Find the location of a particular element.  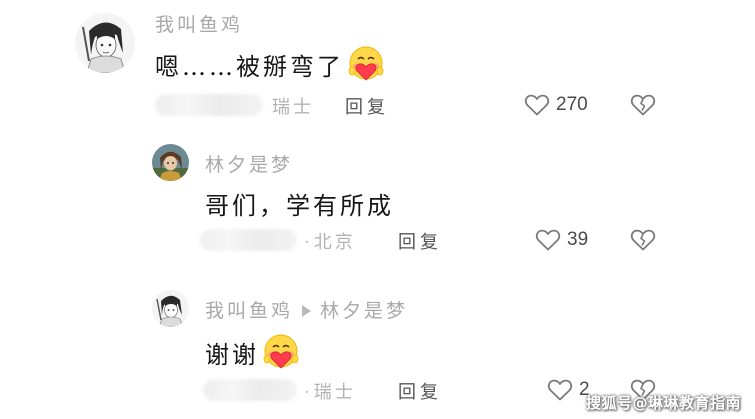

watermark: 搜狐号@琳琳教育指南 is located at coordinates (664, 403).